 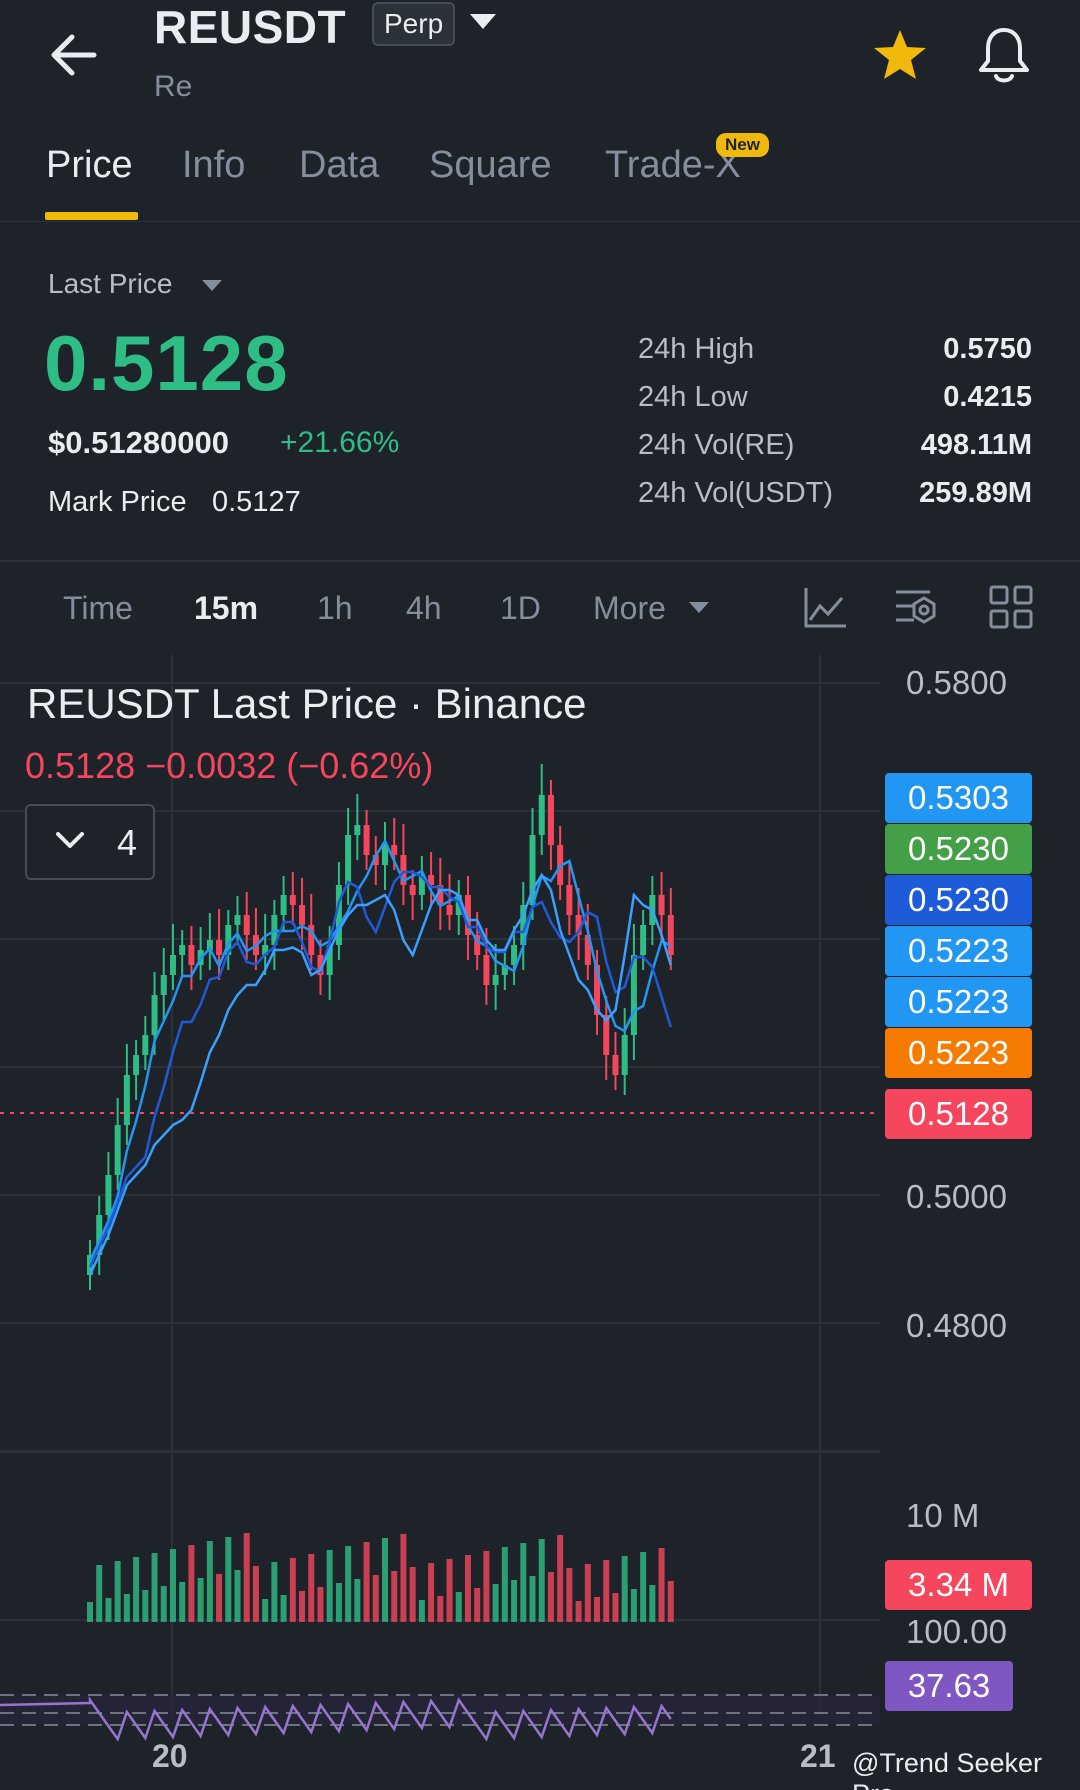 What do you see at coordinates (947, 1769) in the screenshot?
I see `watermark: @Trend Seeker Pro` at bounding box center [947, 1769].